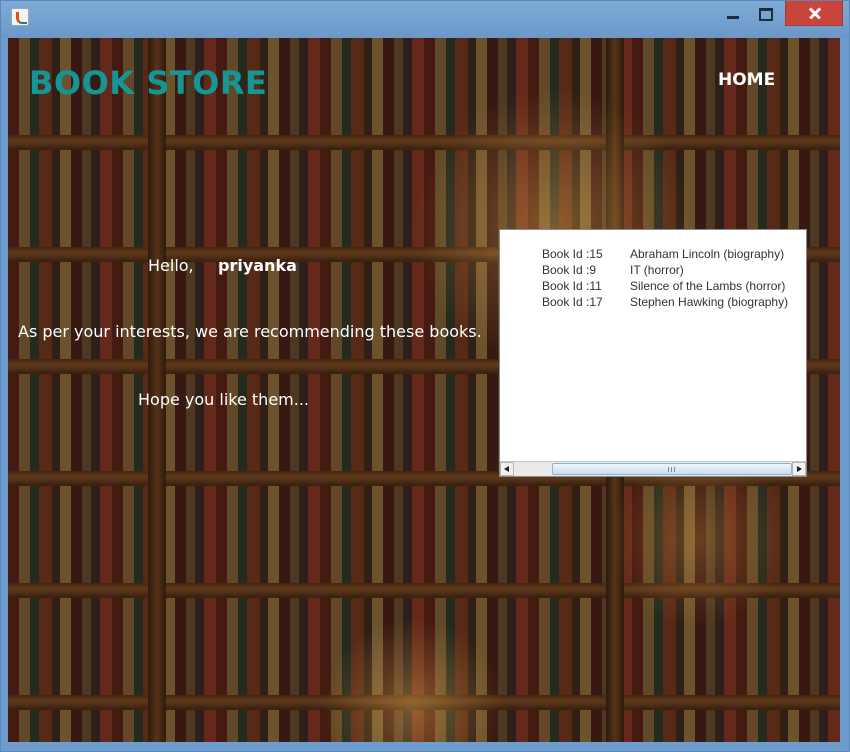 Image resolution: width=850 pixels, height=752 pixels. I want to click on list-item: Book Id :17 Stephen Hawking (biography), so click(653, 303).